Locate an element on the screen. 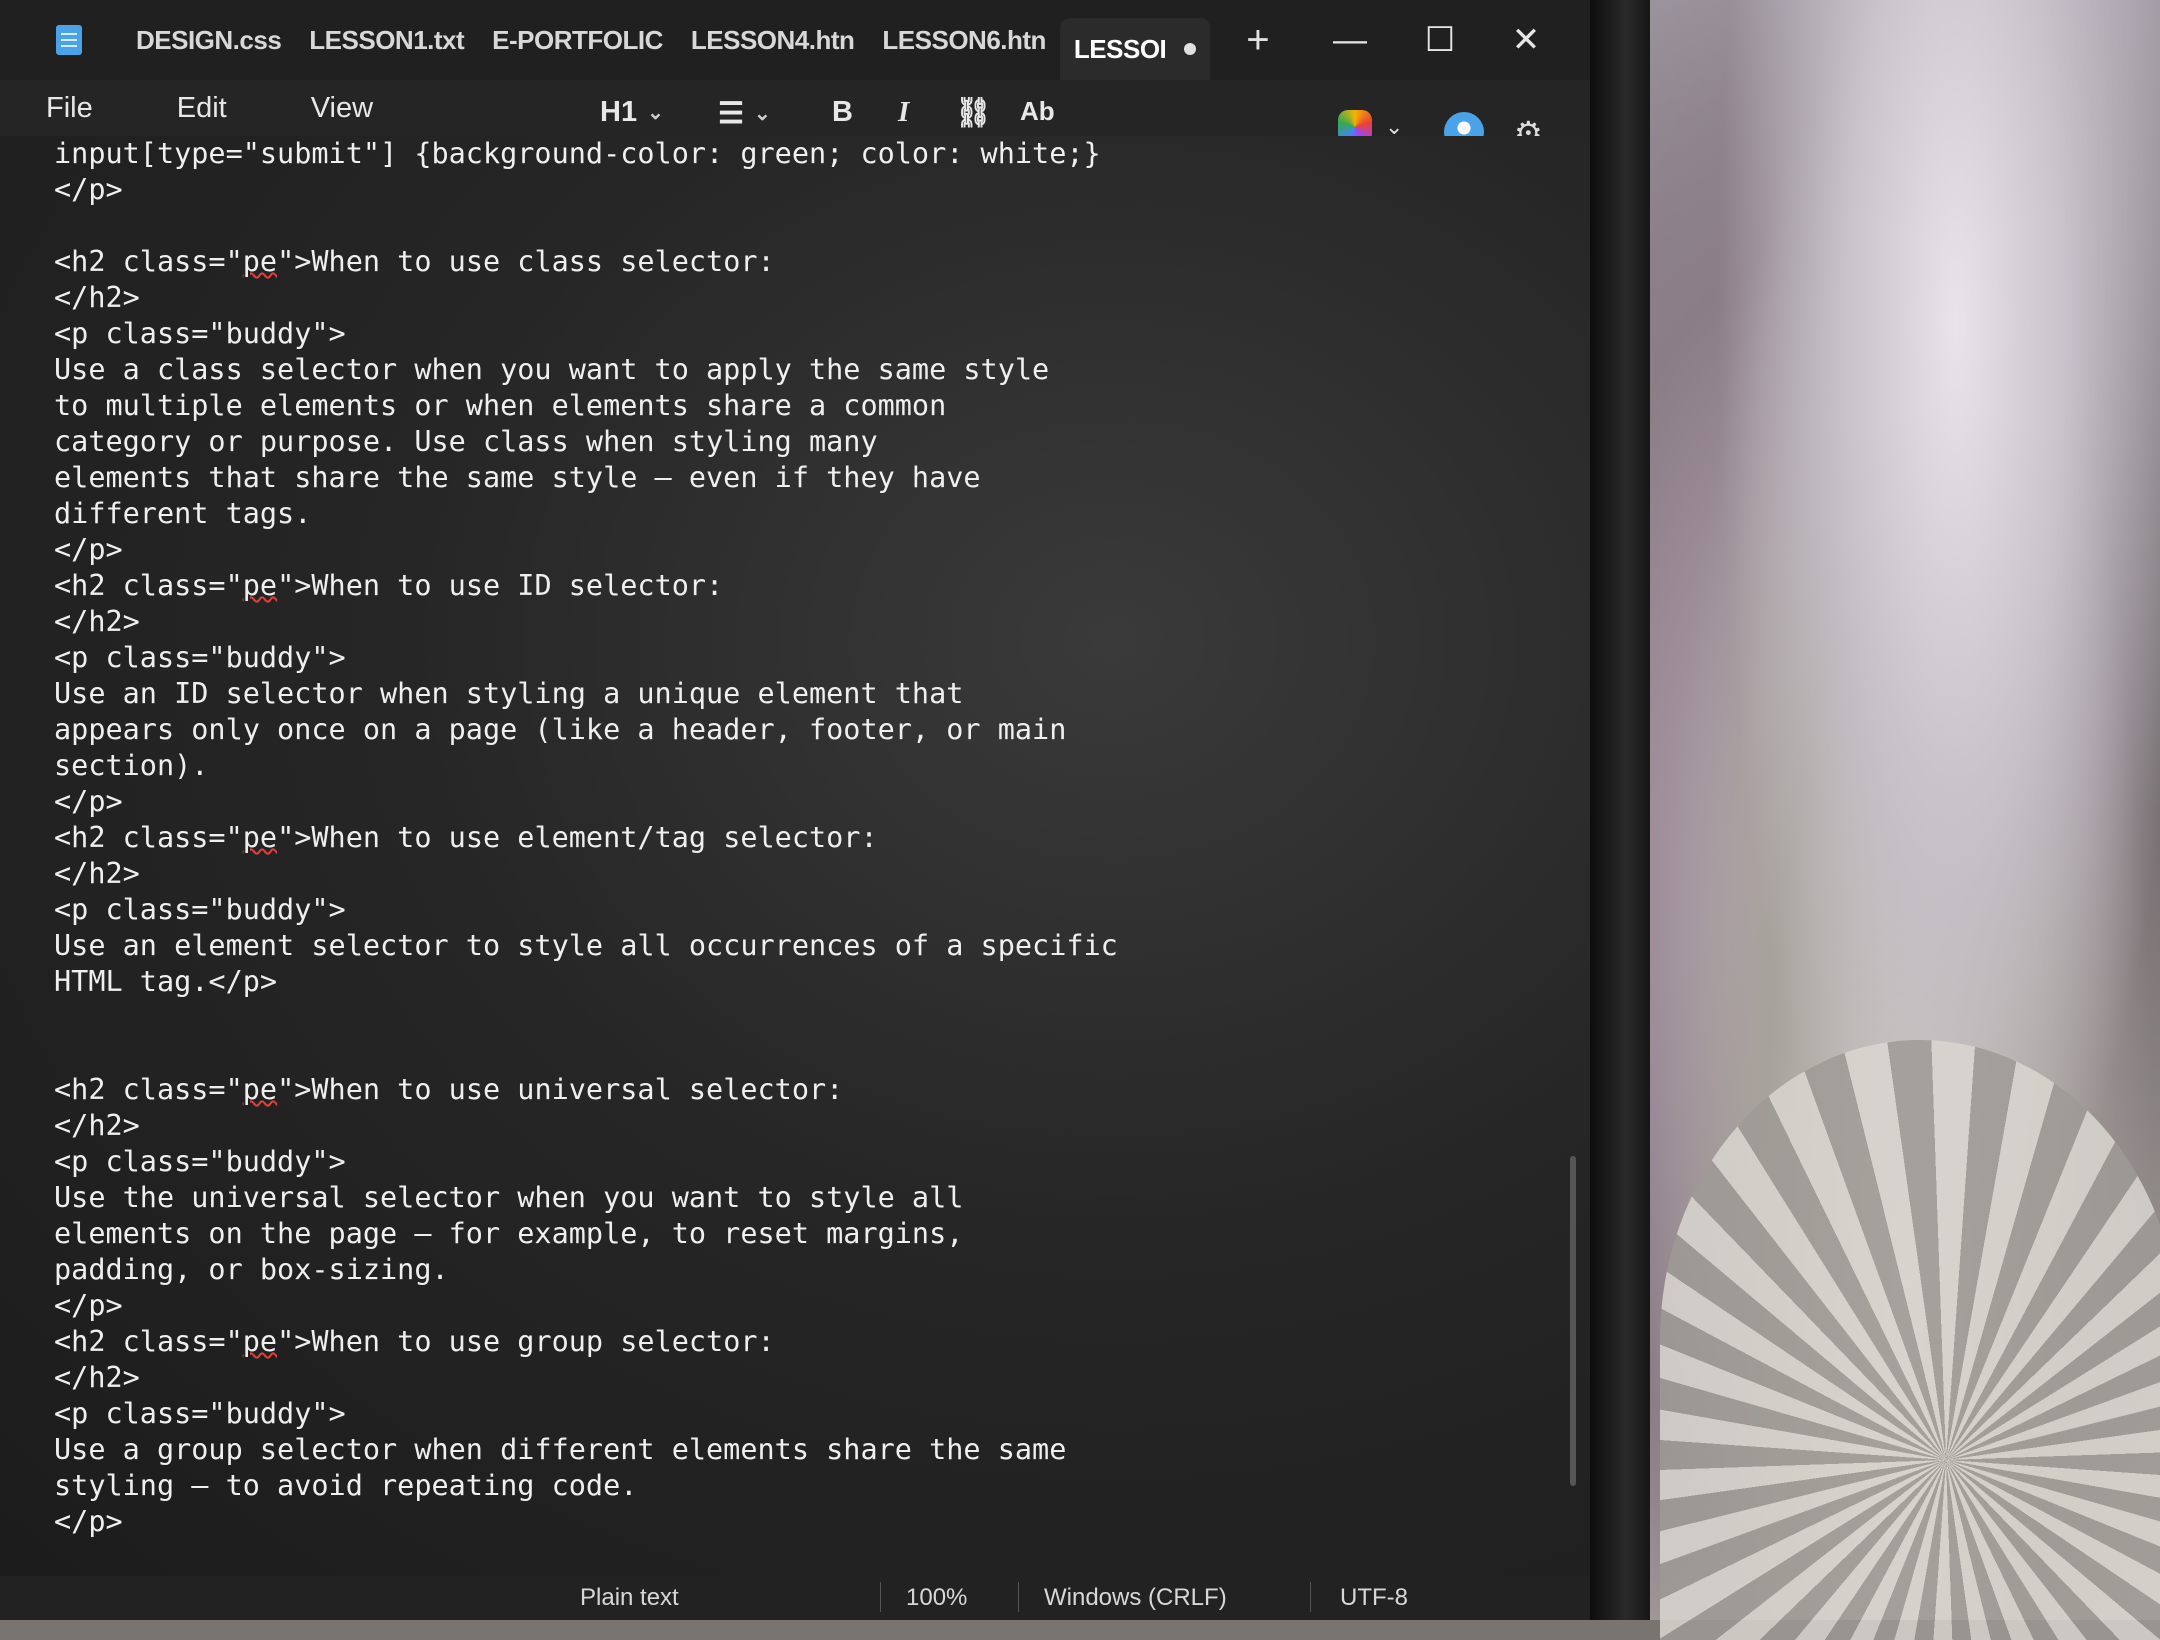 The image size is (2160, 1640). status-line-ending: Windows (CRLF) is located at coordinates (1135, 1598).